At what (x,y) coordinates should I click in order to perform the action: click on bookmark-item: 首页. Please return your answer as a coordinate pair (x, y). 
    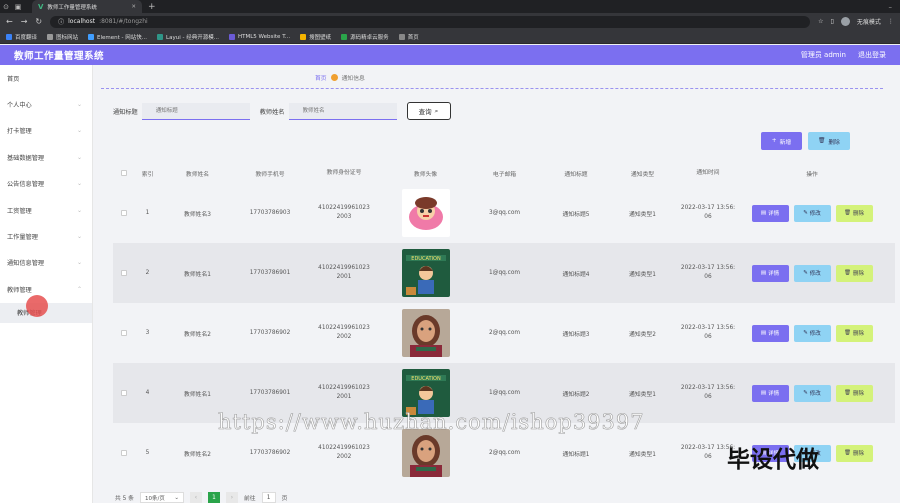
    Looking at the image, I should click on (408, 37).